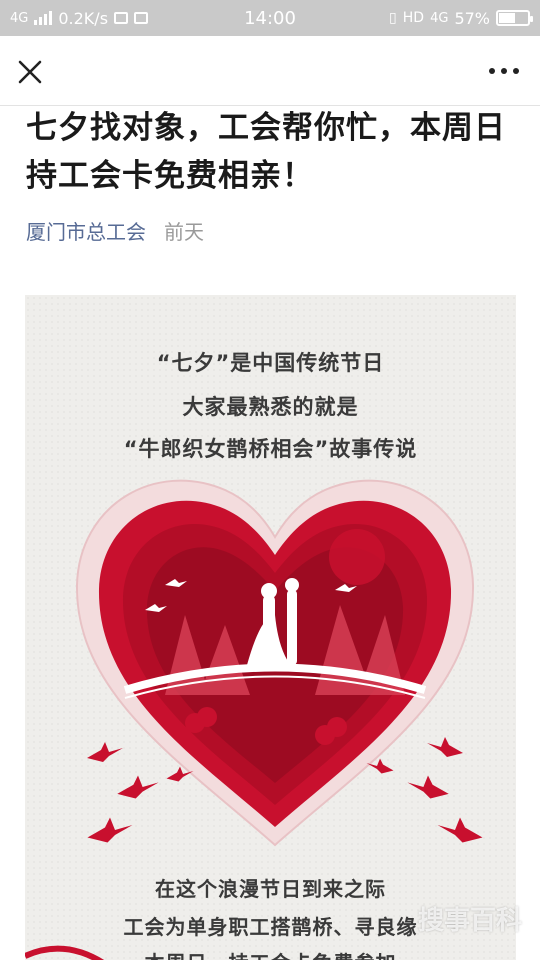 The image size is (540, 960). What do you see at coordinates (270, 18) in the screenshot?
I see `status-bar: 4G 0.2K/s 14:00 ▯ HD 4G 57%` at bounding box center [270, 18].